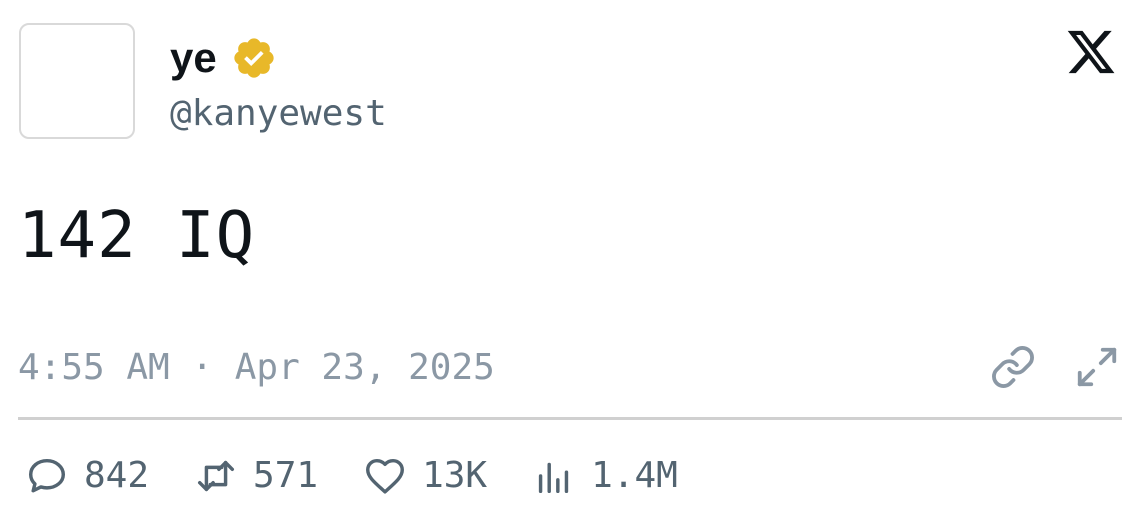 The height and width of the screenshot is (523, 1138). I want to click on author-handle: @kanyewest, so click(278, 114).